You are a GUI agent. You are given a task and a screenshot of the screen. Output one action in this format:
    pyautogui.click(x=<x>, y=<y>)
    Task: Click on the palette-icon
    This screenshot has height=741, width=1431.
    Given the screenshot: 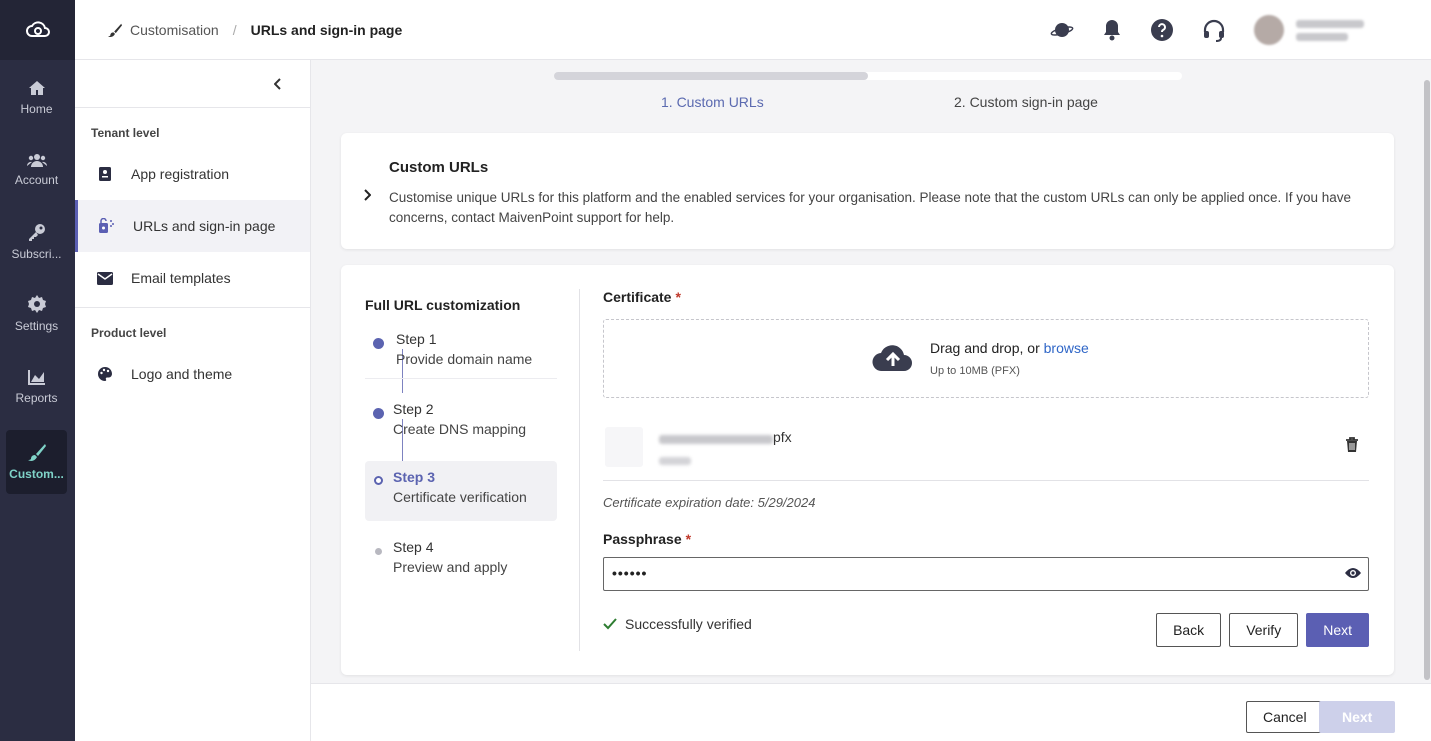 What is the action you would take?
    pyautogui.click(x=105, y=374)
    